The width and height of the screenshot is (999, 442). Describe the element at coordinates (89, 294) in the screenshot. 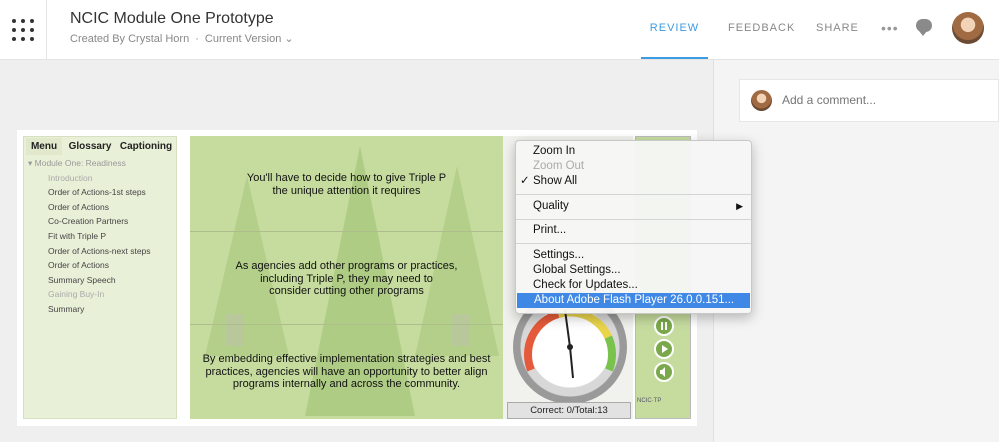

I see `outline-item: Gaining Buy-In` at that location.